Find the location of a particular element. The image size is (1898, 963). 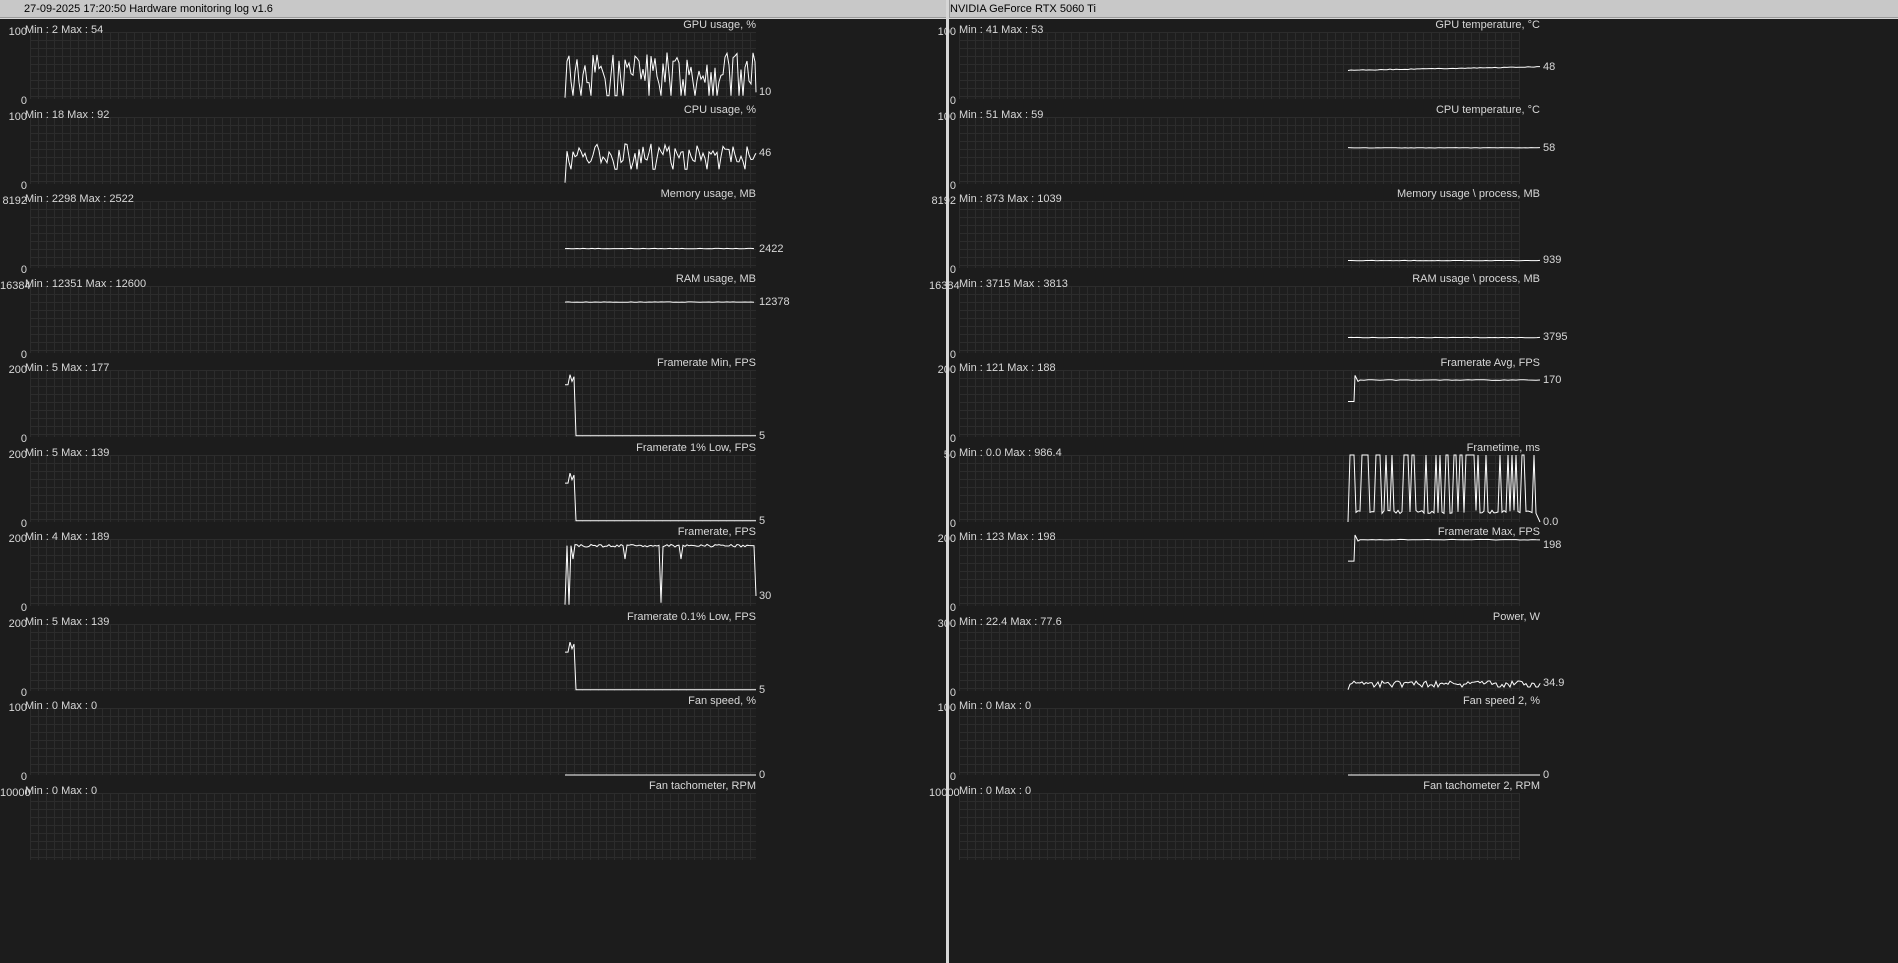

current-value: 12378 is located at coordinates (774, 302).